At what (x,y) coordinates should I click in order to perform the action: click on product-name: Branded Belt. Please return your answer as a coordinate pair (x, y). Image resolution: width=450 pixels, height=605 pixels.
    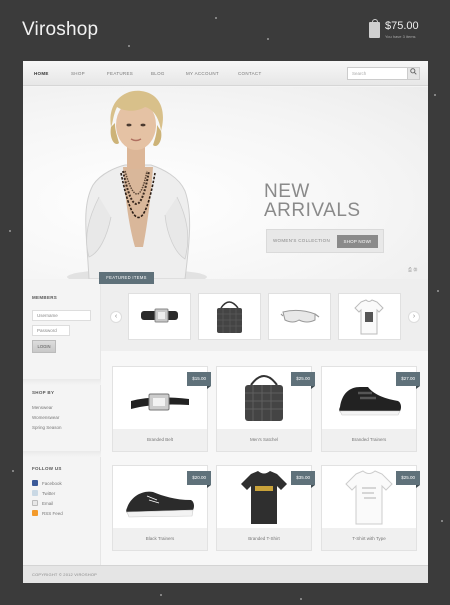
    Looking at the image, I should click on (160, 440).